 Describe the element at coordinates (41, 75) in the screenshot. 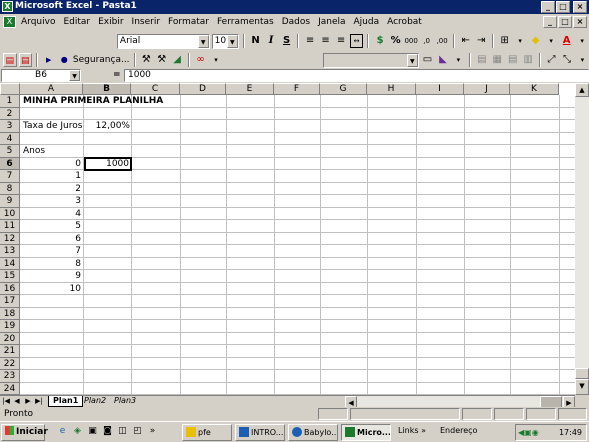

I see `name-box: B6 ▼` at that location.